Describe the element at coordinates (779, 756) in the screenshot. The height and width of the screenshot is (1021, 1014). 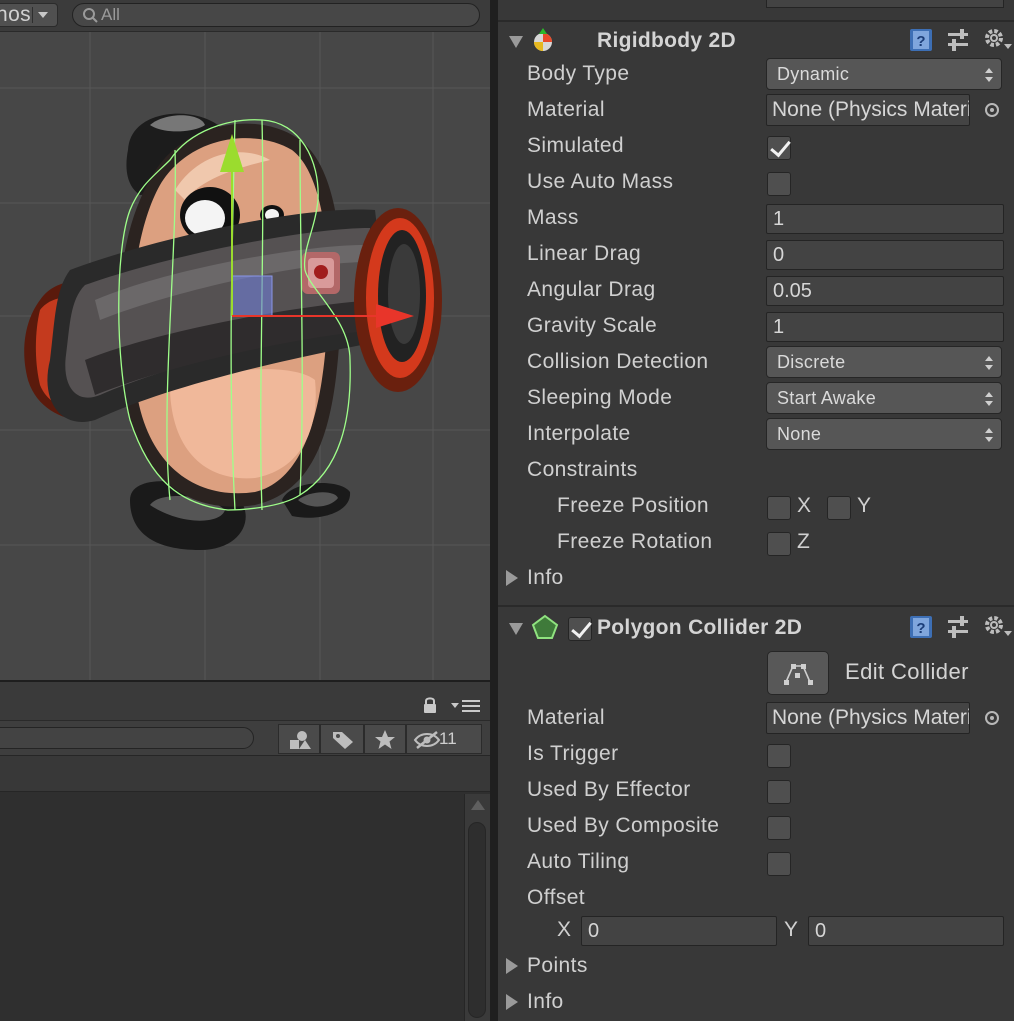
I see `is-trigger-checkbox` at that location.